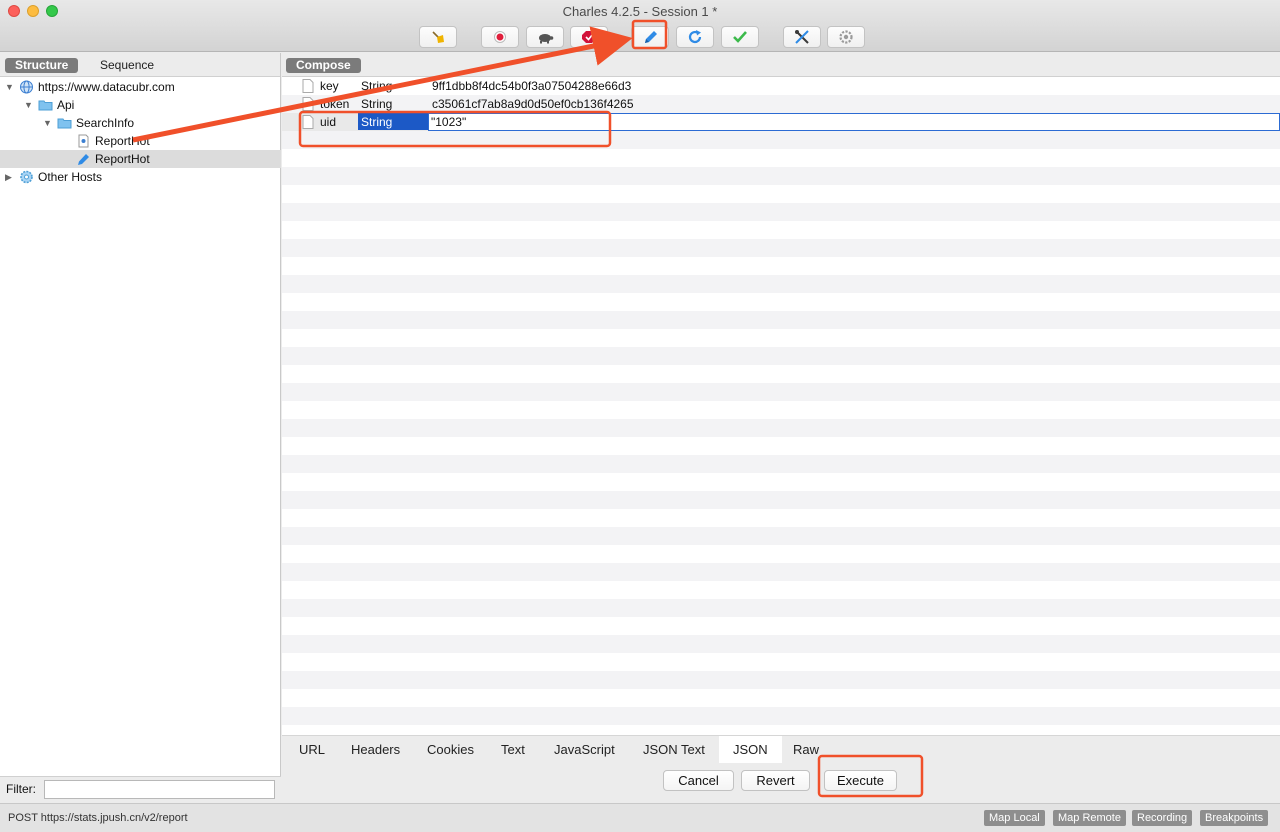  I want to click on tree-item-reporthot-request: ReportHot, so click(140, 141).